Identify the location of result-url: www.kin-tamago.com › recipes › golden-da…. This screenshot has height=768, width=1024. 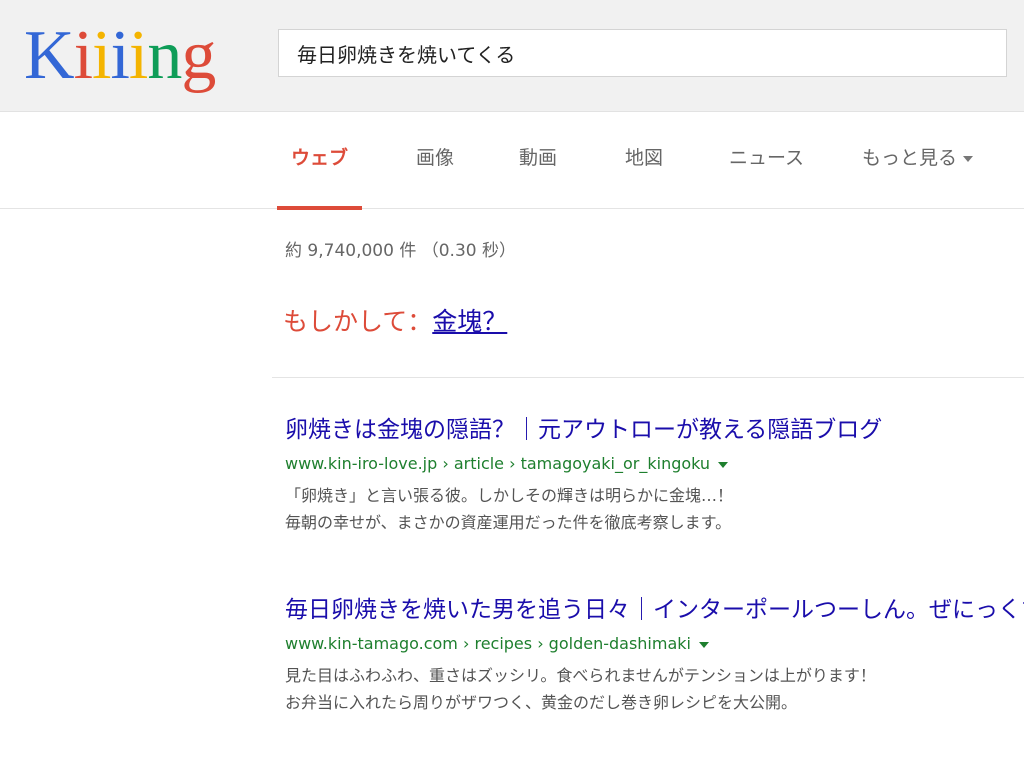
(645, 644).